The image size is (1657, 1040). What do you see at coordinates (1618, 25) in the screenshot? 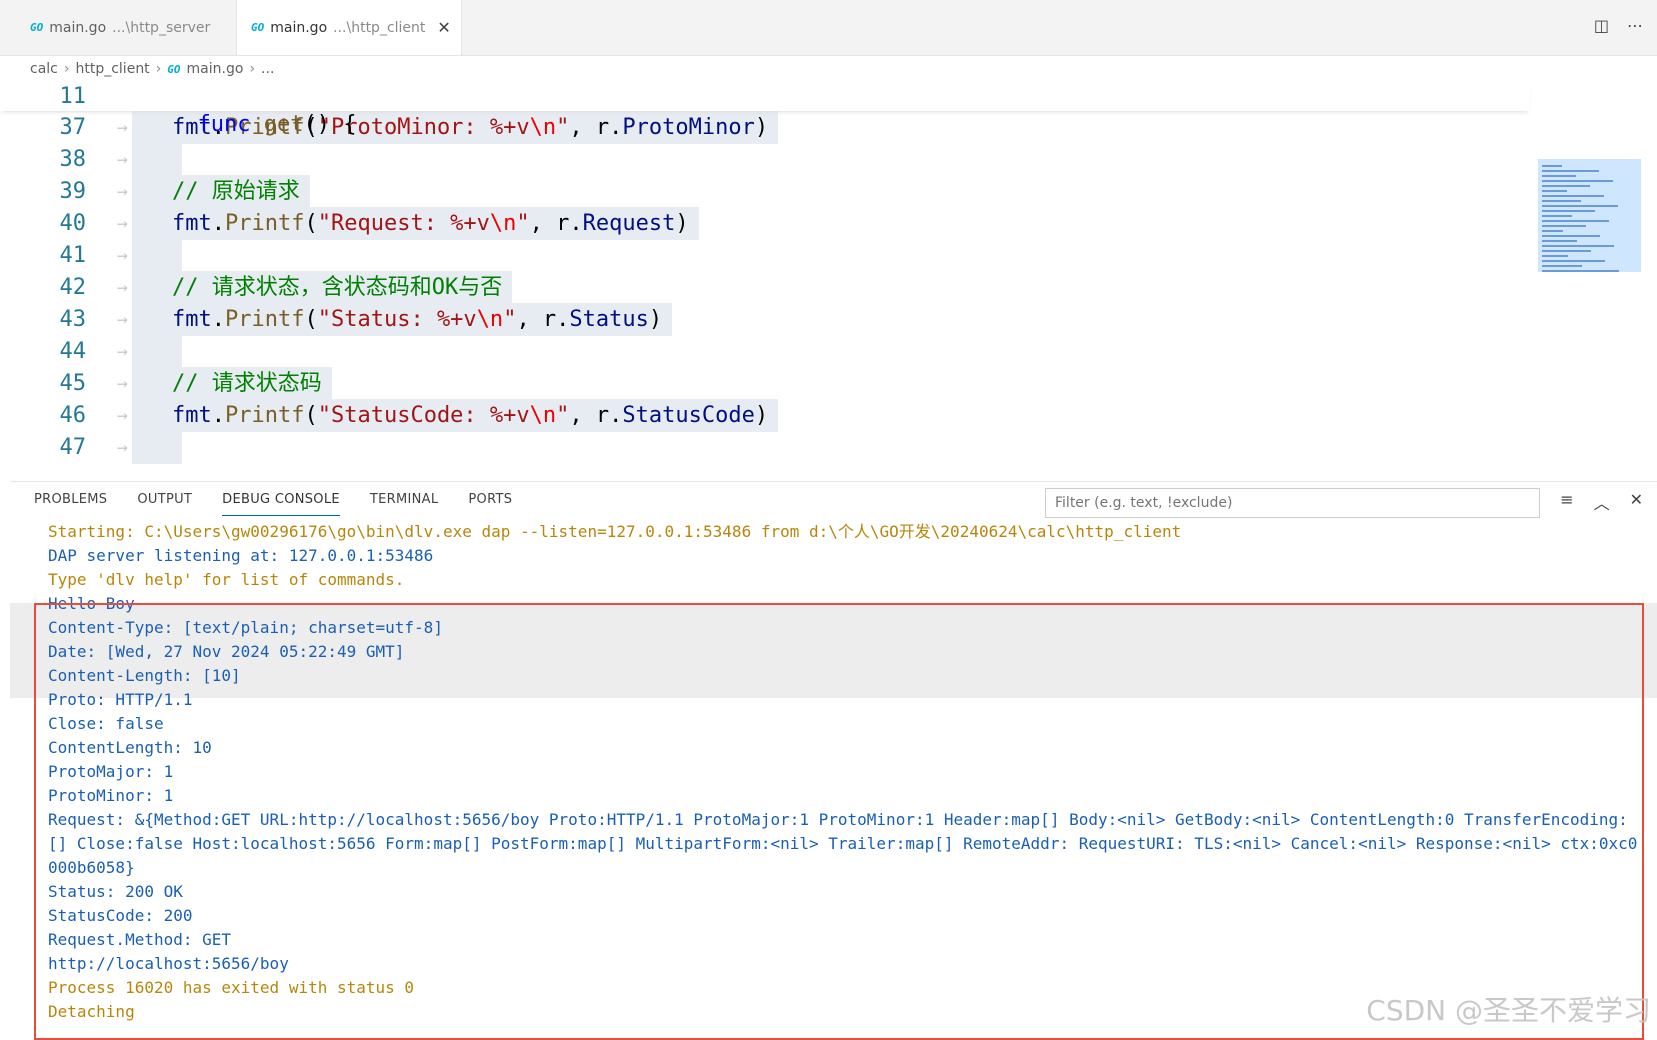
I see `editor-actions: ◫ ⋯` at bounding box center [1618, 25].